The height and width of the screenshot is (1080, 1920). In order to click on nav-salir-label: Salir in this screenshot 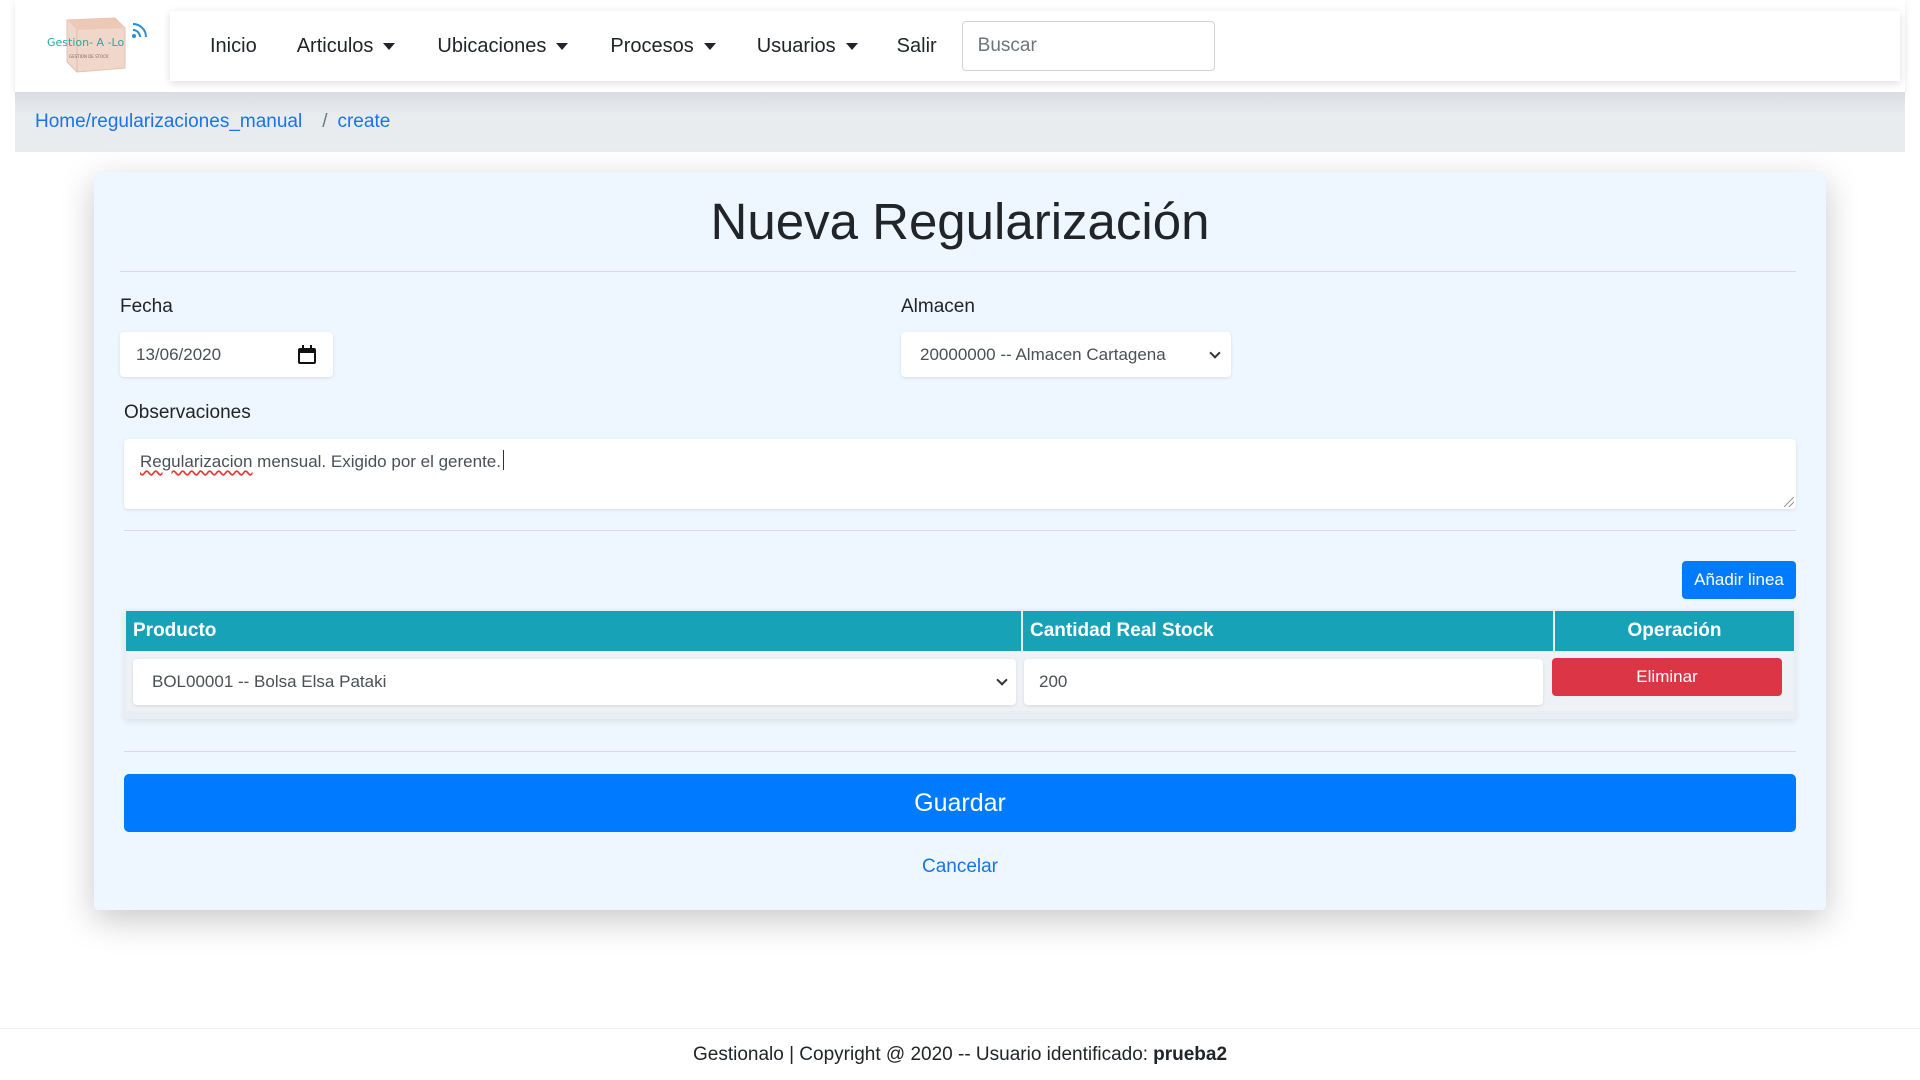, I will do `click(916, 45)`.